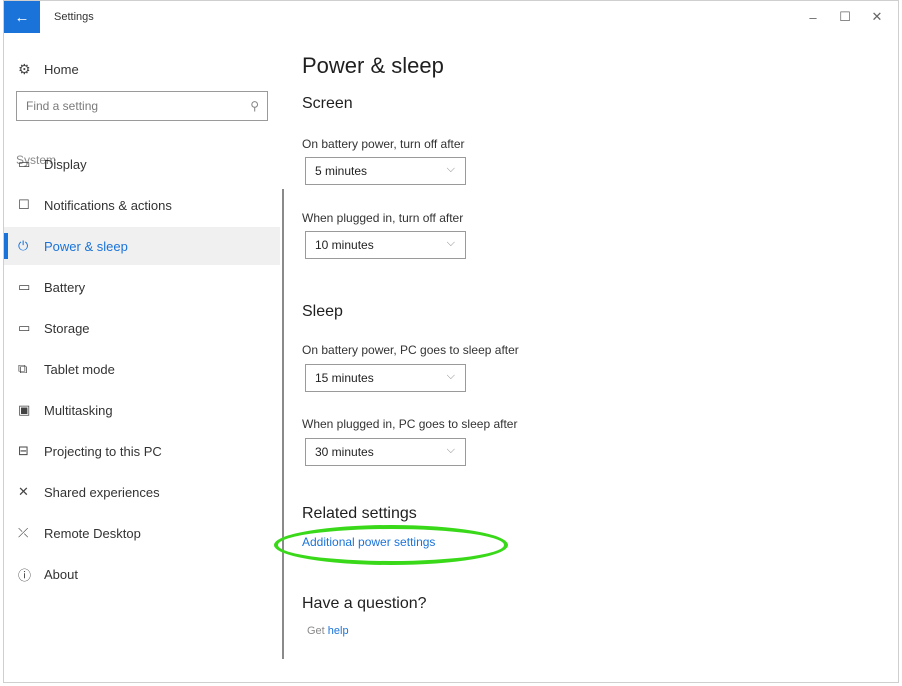  What do you see at coordinates (142, 328) in the screenshot?
I see `sidebar-item-storage: ▭ Storage` at bounding box center [142, 328].